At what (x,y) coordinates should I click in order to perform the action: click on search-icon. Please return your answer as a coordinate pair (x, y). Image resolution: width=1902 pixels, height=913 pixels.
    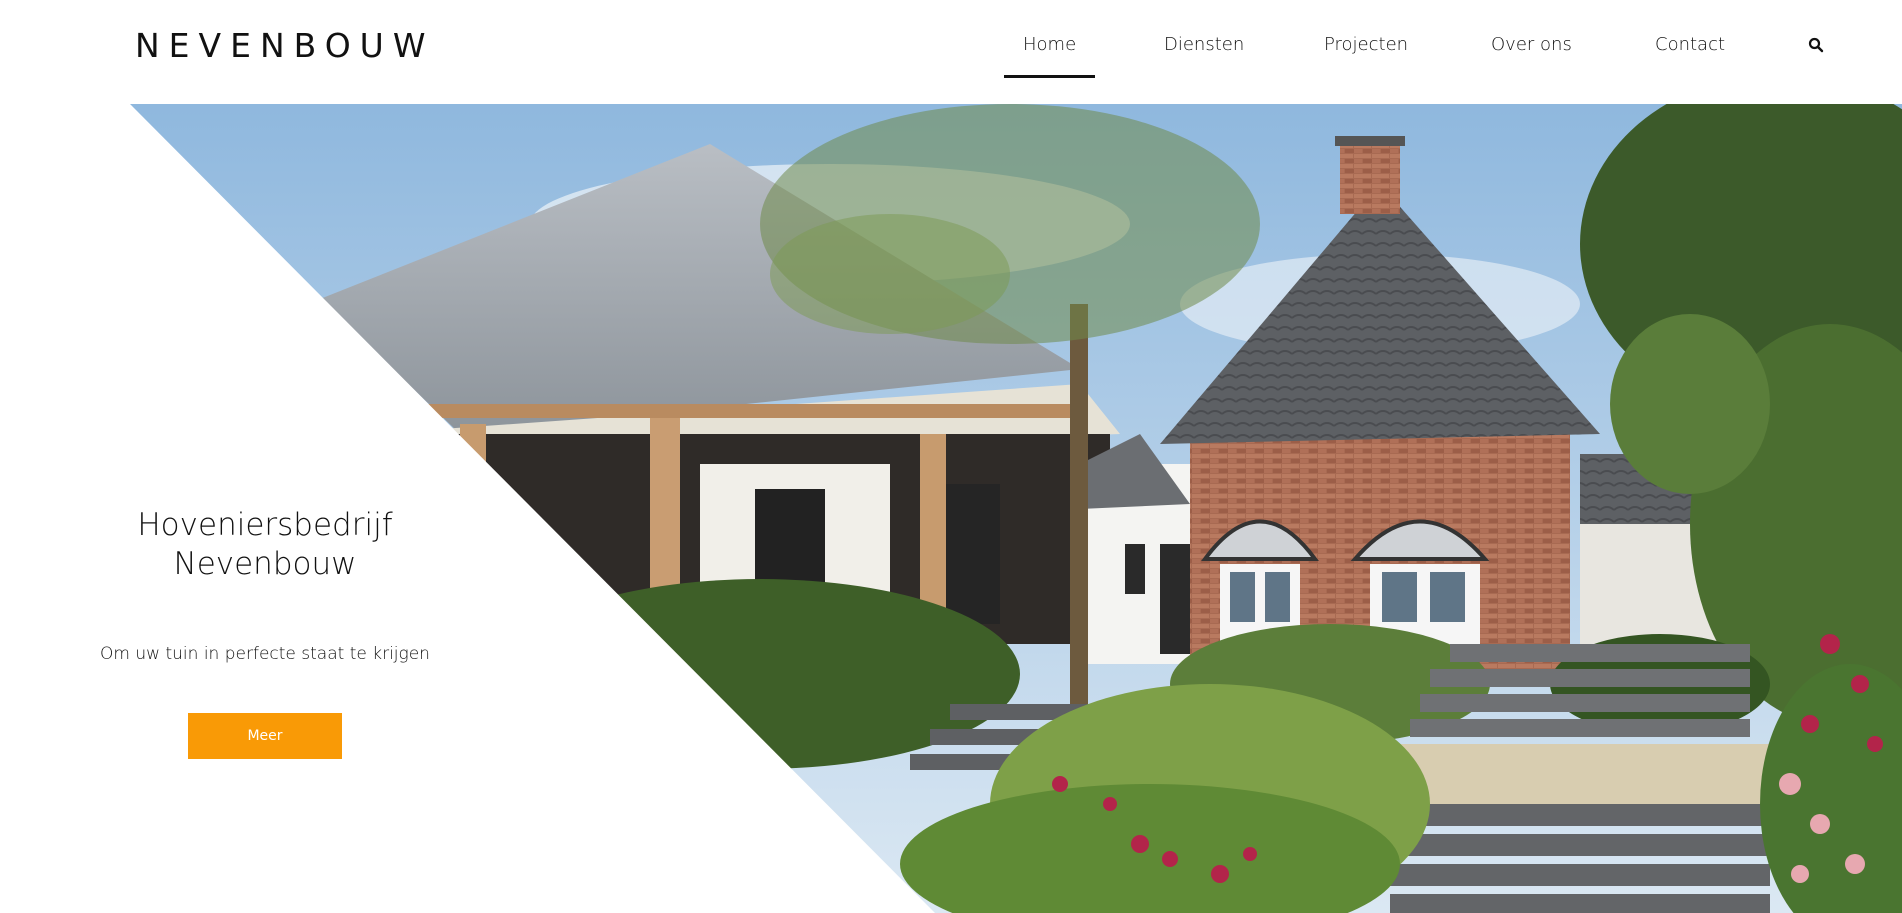
    Looking at the image, I should click on (1816, 45).